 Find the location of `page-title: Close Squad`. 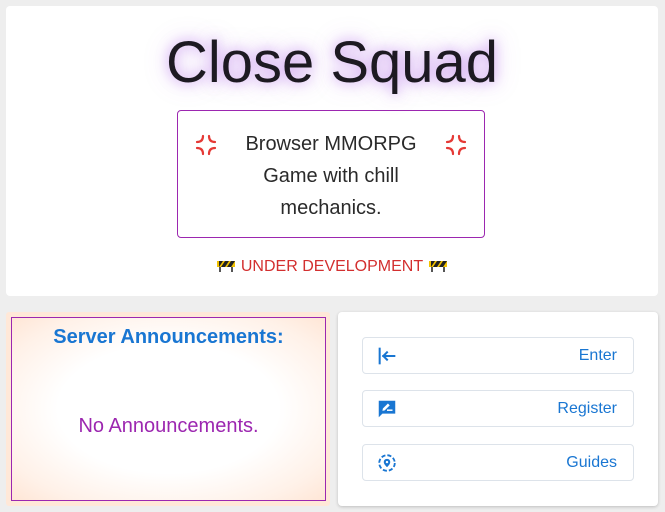

page-title: Close Squad is located at coordinates (332, 62).